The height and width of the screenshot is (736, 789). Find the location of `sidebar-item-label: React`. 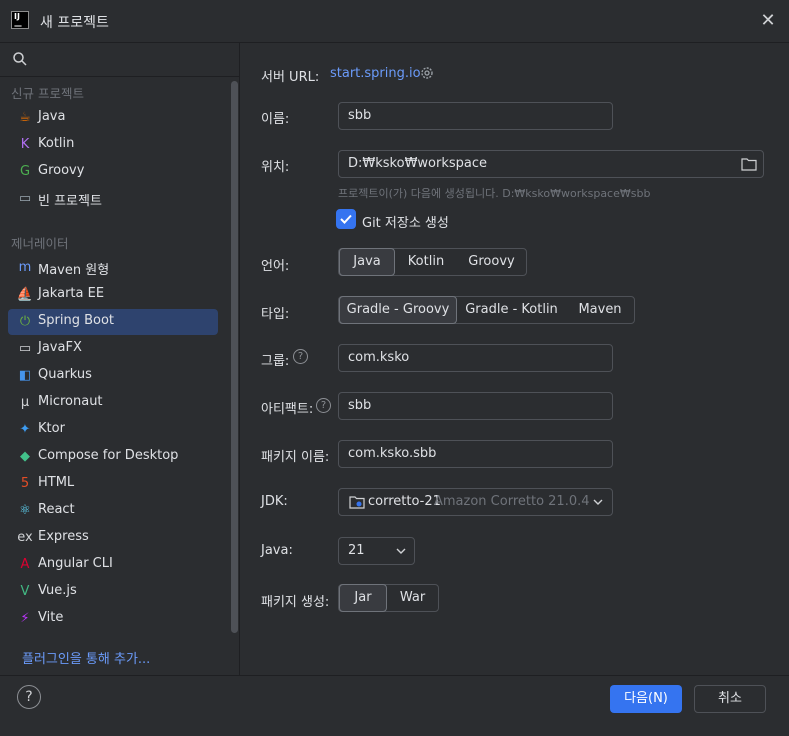

sidebar-item-label: React is located at coordinates (56, 509).